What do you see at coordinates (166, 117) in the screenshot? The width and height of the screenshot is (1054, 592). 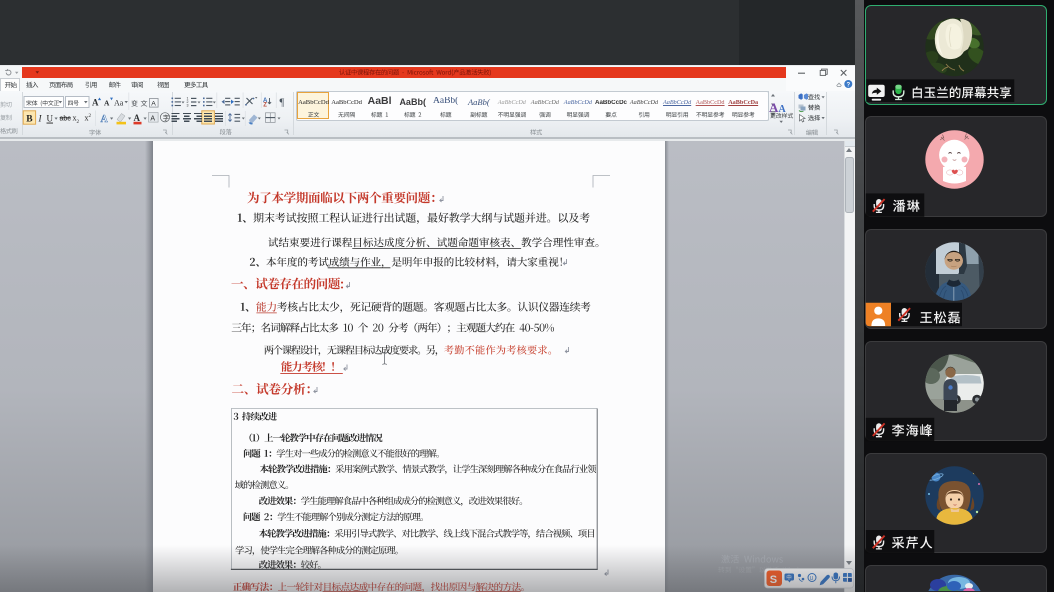 I see `svg-text: 字` at bounding box center [166, 117].